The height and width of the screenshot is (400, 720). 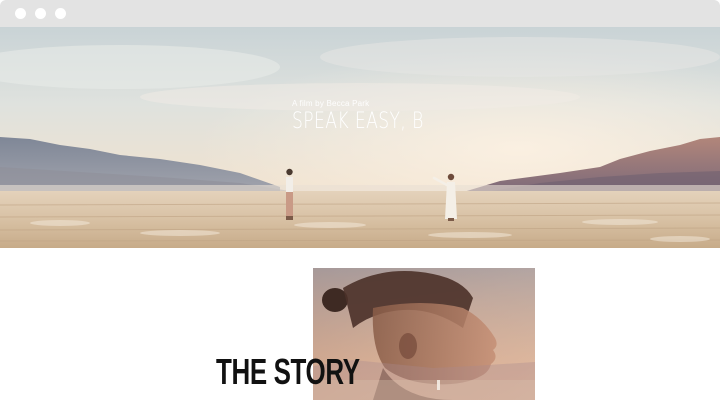 What do you see at coordinates (331, 103) in the screenshot?
I see `film-credit: A film by Becca Park` at bounding box center [331, 103].